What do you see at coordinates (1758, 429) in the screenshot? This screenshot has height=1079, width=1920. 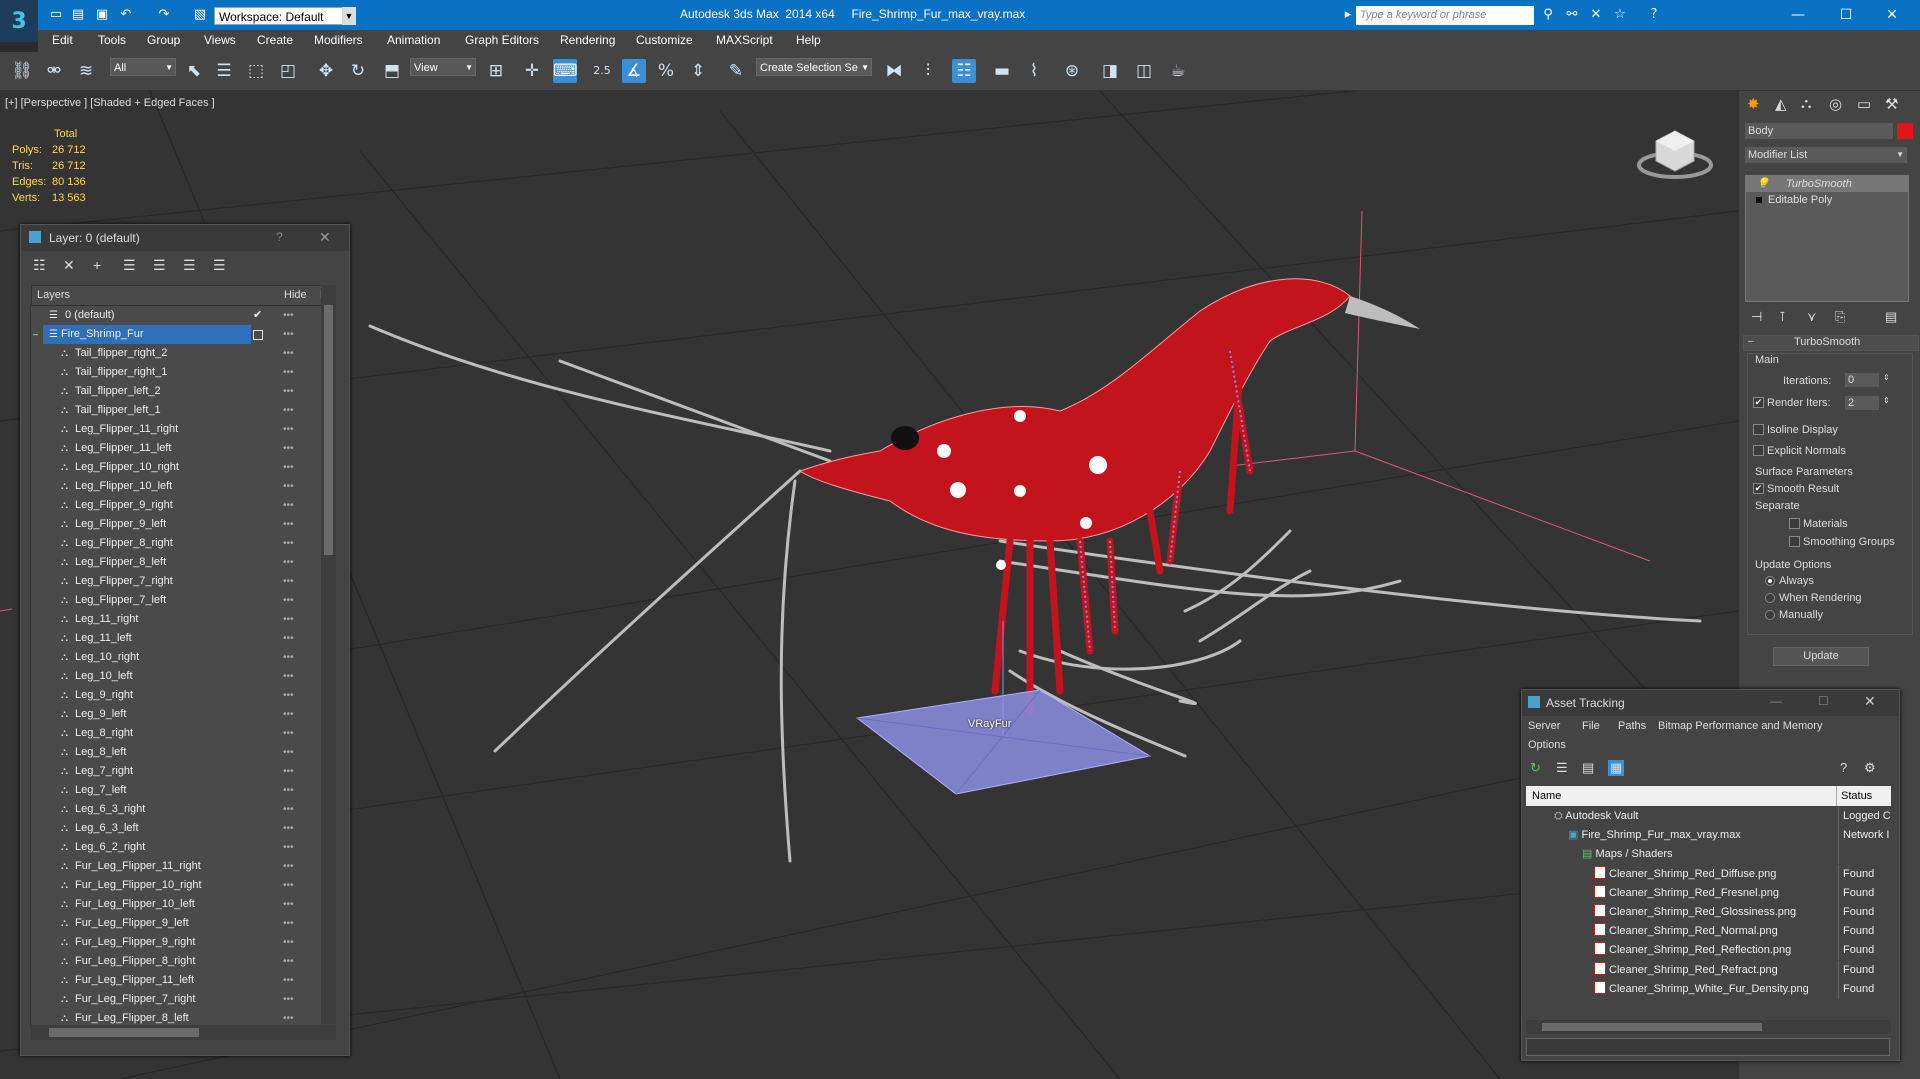 I see `isoline-display-checkbox` at bounding box center [1758, 429].